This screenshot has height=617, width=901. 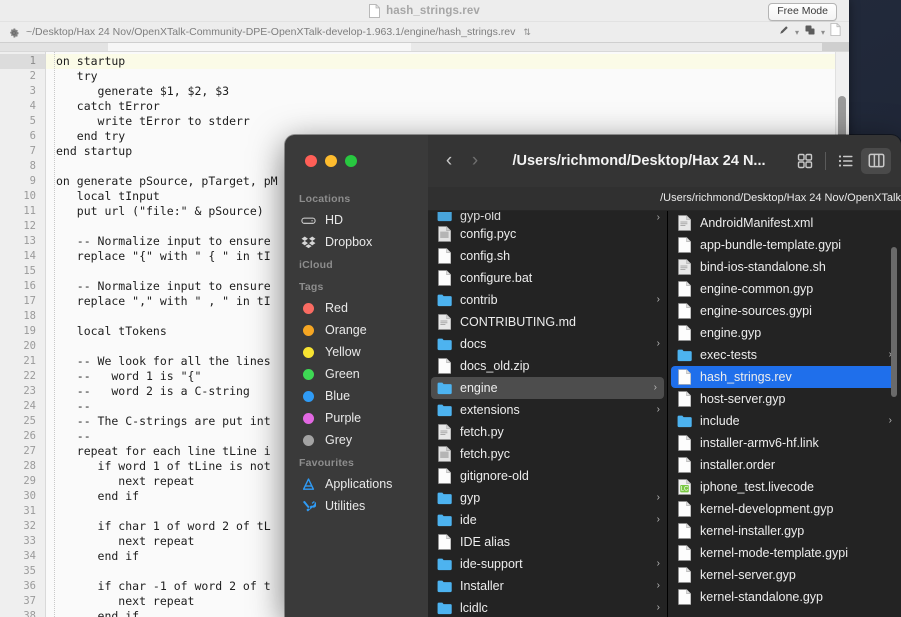 I want to click on item-label: configure.bat, so click(x=496, y=277).